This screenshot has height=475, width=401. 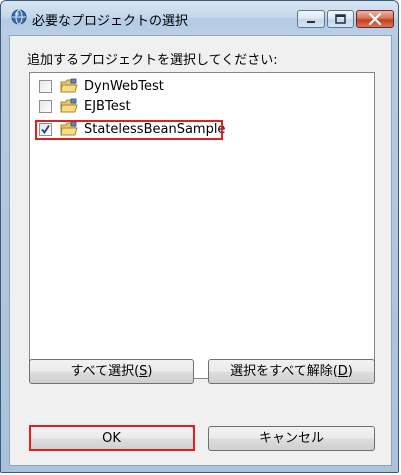 I want to click on project-item-statelessbeansample: StatelessBeanSample, so click(x=202, y=129).